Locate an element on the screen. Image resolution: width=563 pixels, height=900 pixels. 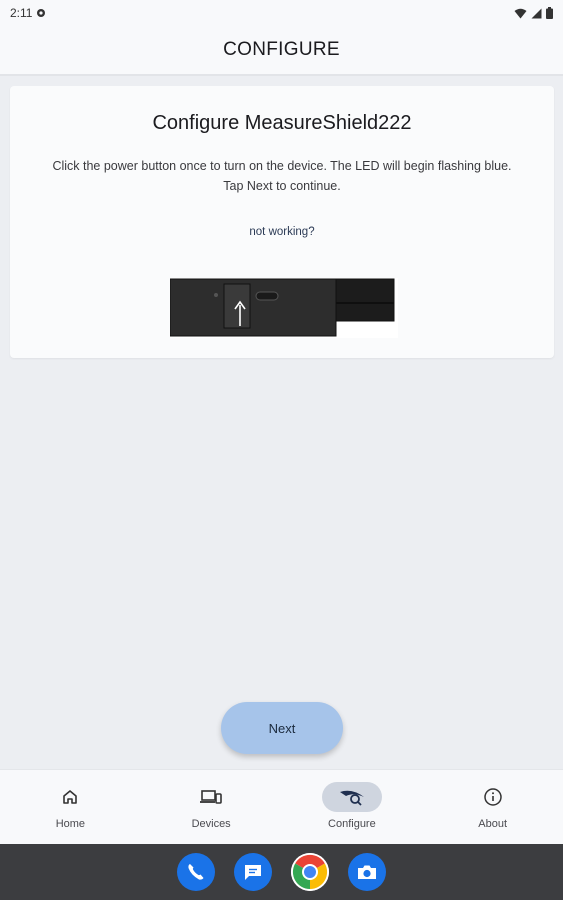
dock-phone-app is located at coordinates (196, 872).